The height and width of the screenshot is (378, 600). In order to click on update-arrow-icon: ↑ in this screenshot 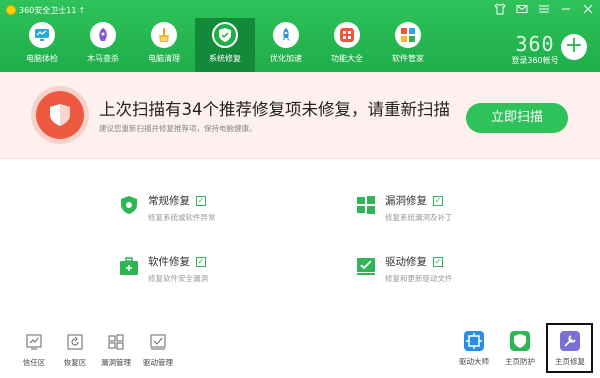, I will do `click(81, 10)`.